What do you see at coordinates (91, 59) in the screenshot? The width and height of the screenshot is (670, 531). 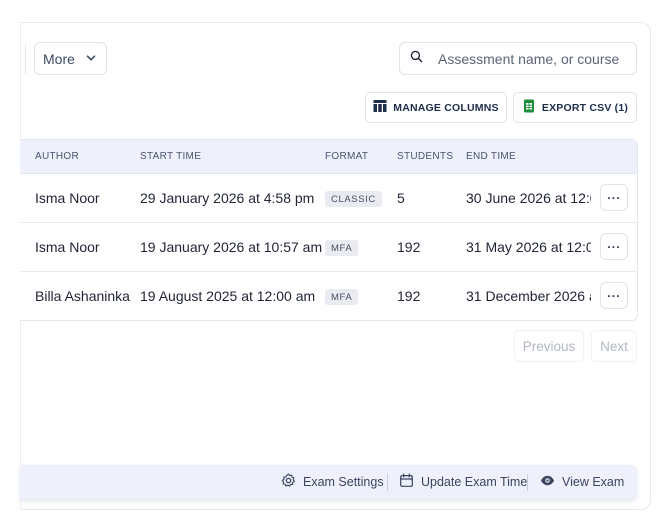 I see `chevron-down-icon` at bounding box center [91, 59].